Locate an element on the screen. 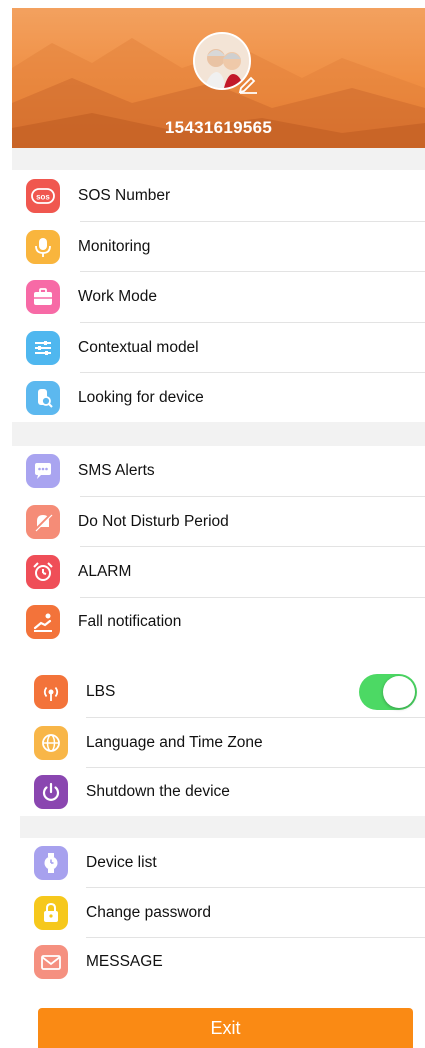  menu-item-label: Device list is located at coordinates (121, 862).